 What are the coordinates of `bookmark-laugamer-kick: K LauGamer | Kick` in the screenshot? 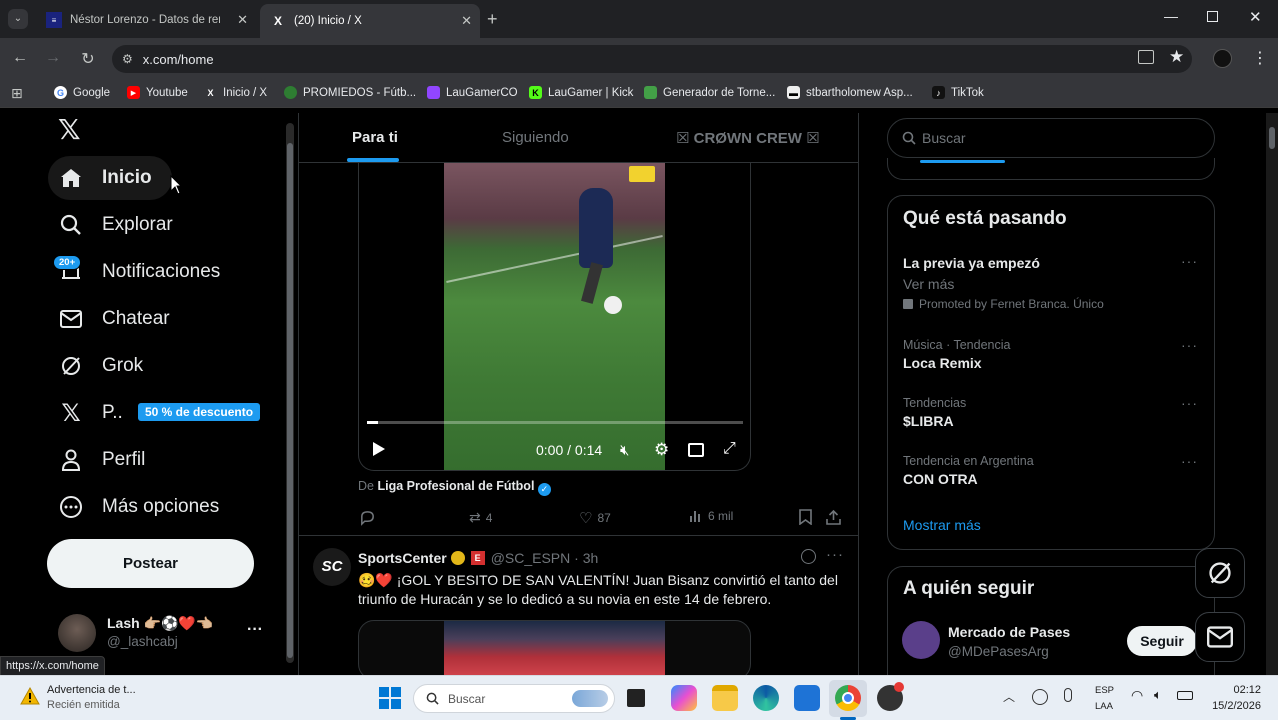 It's located at (581, 92).